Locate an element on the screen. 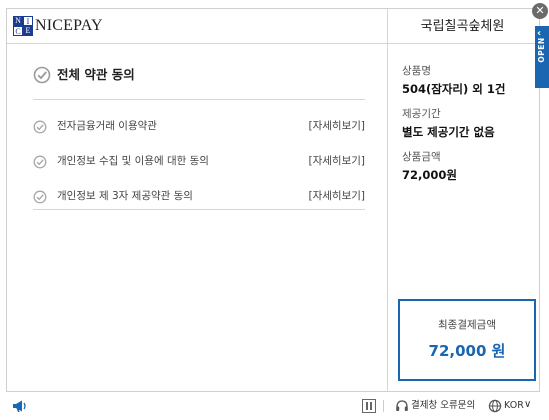 This screenshot has height=420, width=549. amount-label: 상품금액 is located at coordinates (421, 157).